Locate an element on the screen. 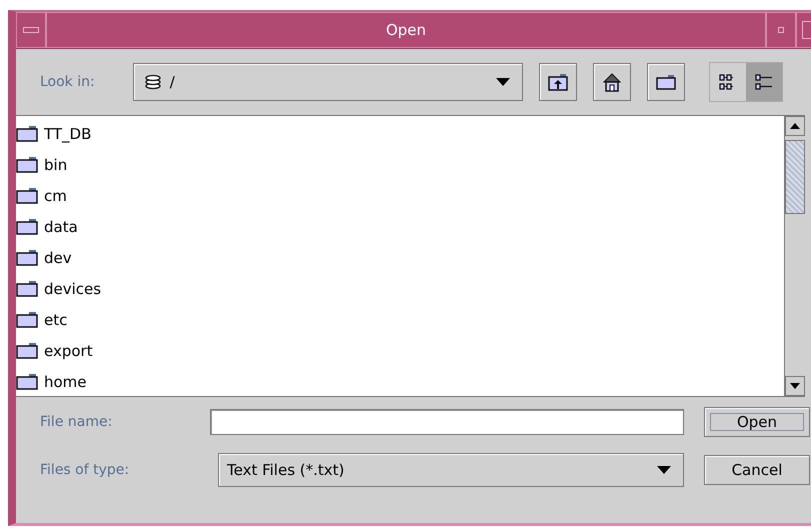  cancel-button: Cancel is located at coordinates (757, 470).